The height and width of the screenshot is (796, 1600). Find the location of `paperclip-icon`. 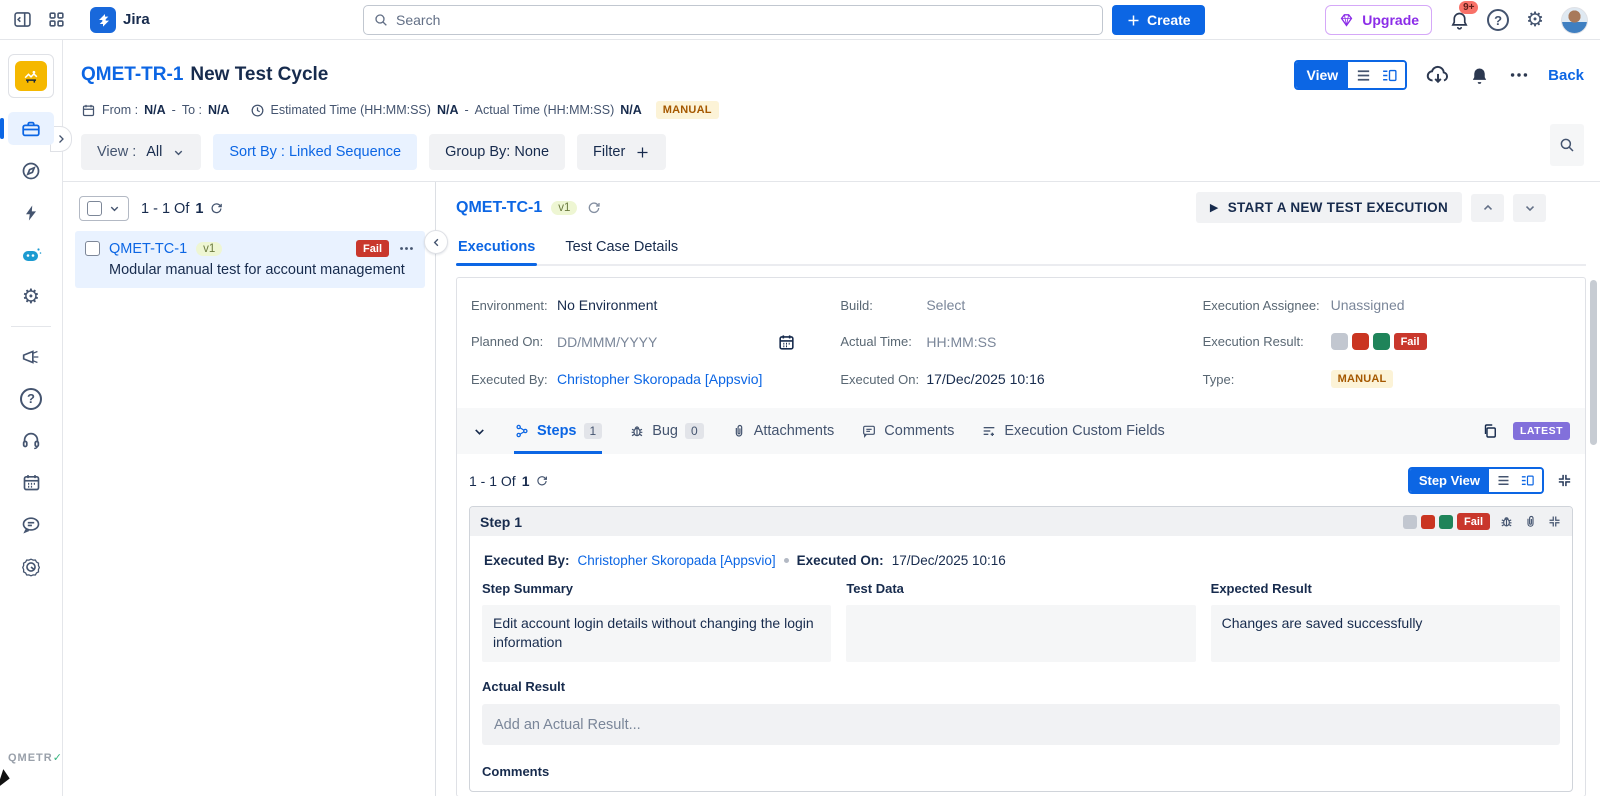

paperclip-icon is located at coordinates (1530, 521).